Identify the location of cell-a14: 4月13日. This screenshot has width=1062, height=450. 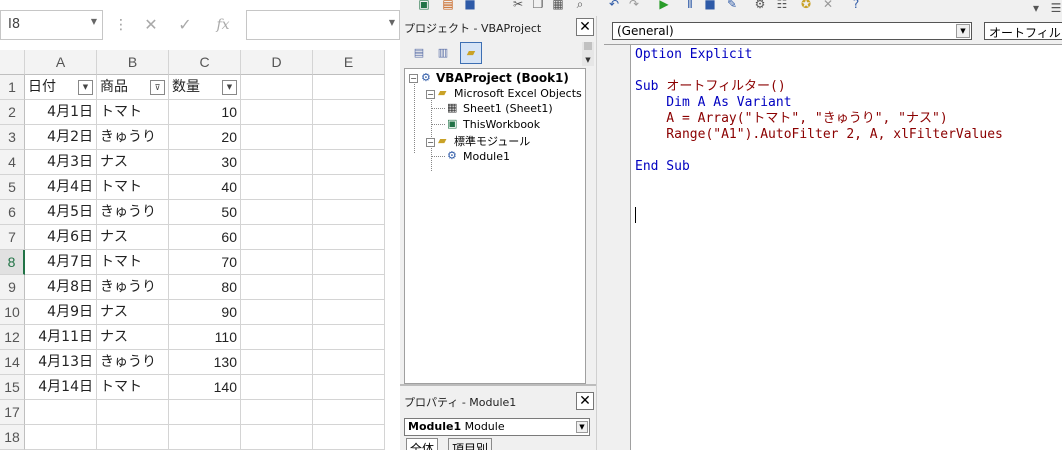
(61, 362).